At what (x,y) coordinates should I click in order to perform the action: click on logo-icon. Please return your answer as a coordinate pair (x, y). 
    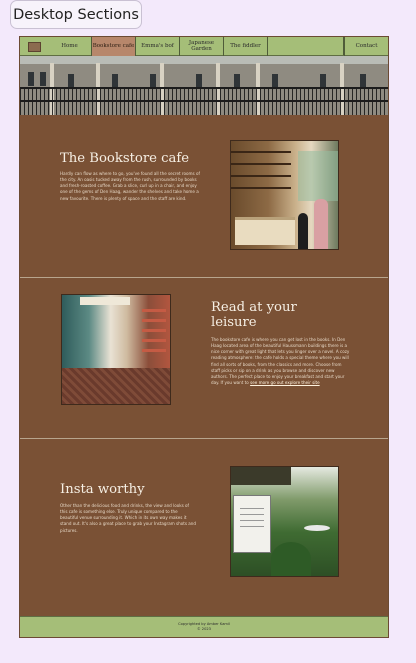
    Looking at the image, I should click on (34, 46).